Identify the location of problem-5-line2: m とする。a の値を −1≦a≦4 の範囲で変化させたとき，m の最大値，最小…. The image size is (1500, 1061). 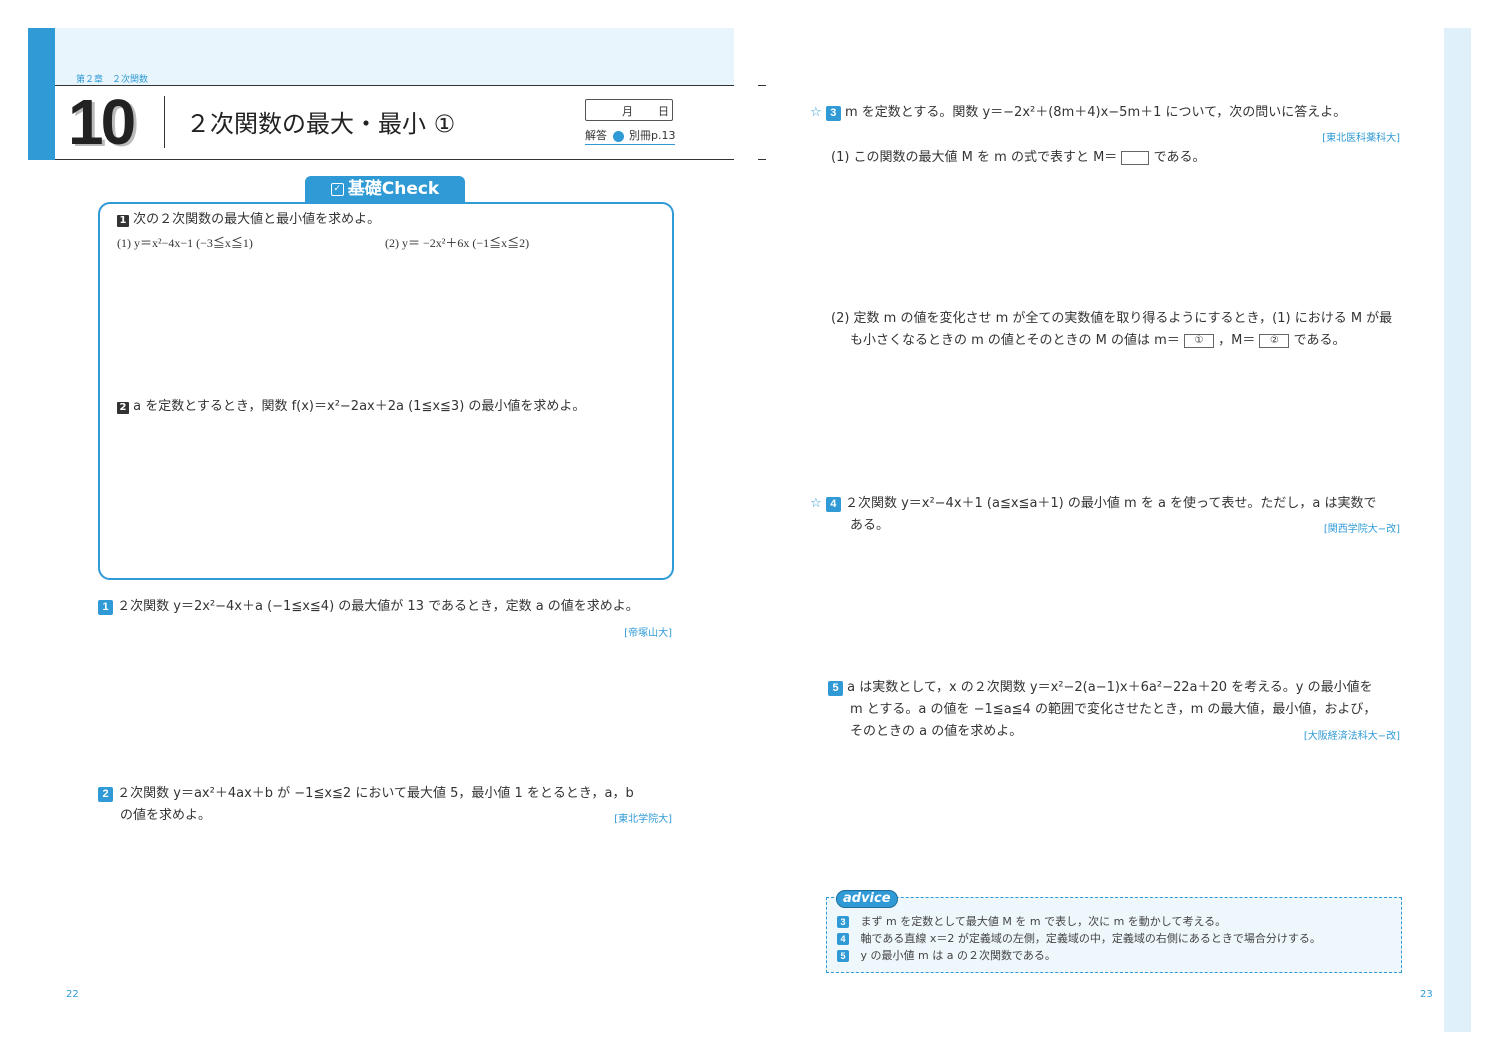
(1113, 709).